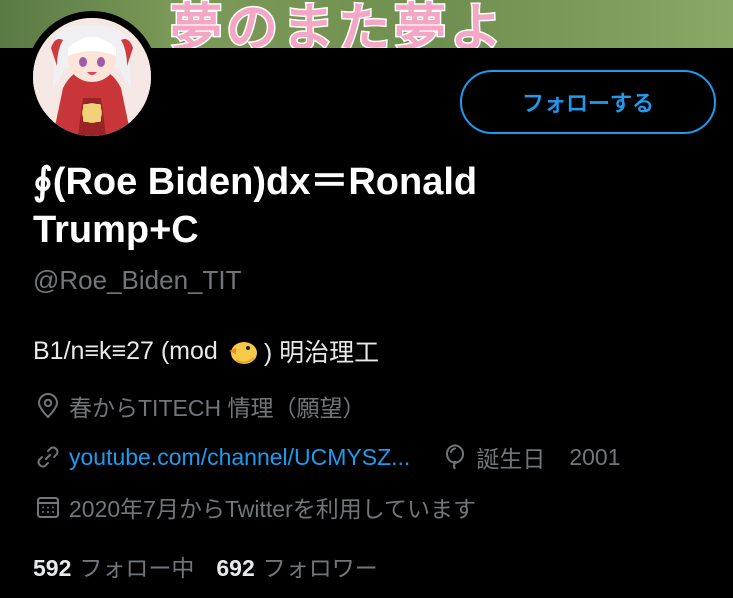  Describe the element at coordinates (595, 456) in the screenshot. I see `birthday-year: 2001` at that location.